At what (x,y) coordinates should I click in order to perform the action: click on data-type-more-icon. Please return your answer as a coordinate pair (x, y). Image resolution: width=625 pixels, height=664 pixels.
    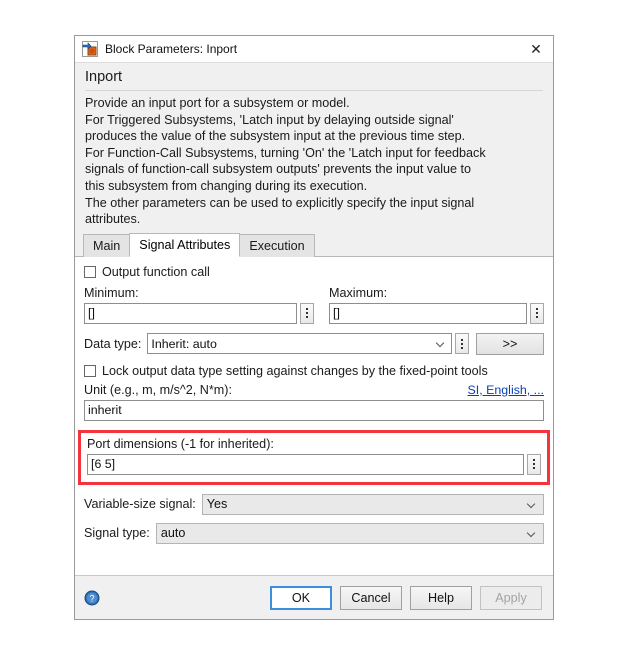
    Looking at the image, I should click on (462, 344).